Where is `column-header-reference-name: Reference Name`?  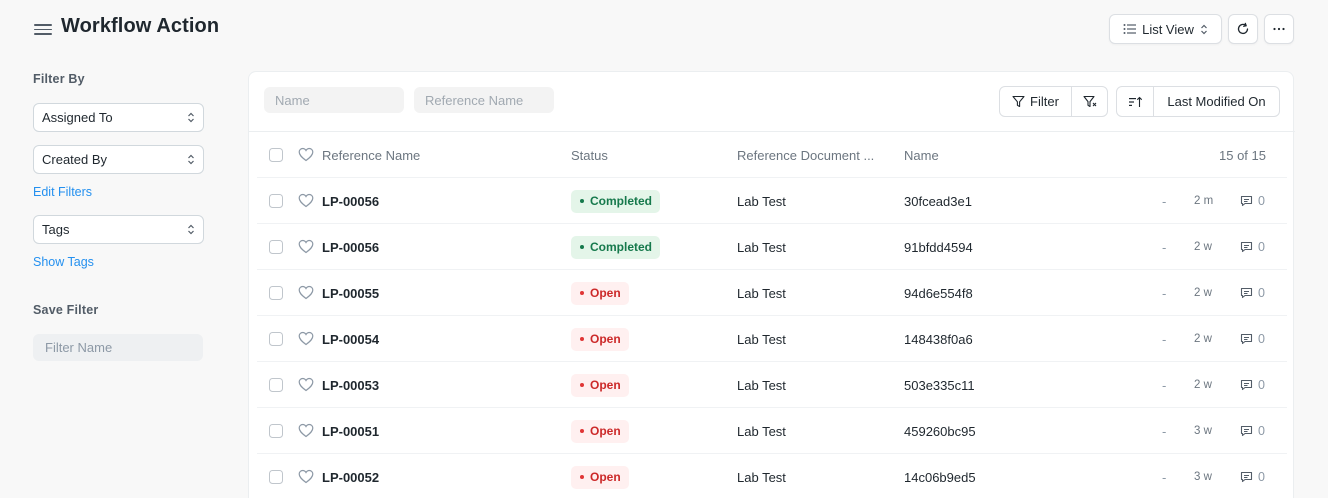
column-header-reference-name: Reference Name is located at coordinates (371, 155).